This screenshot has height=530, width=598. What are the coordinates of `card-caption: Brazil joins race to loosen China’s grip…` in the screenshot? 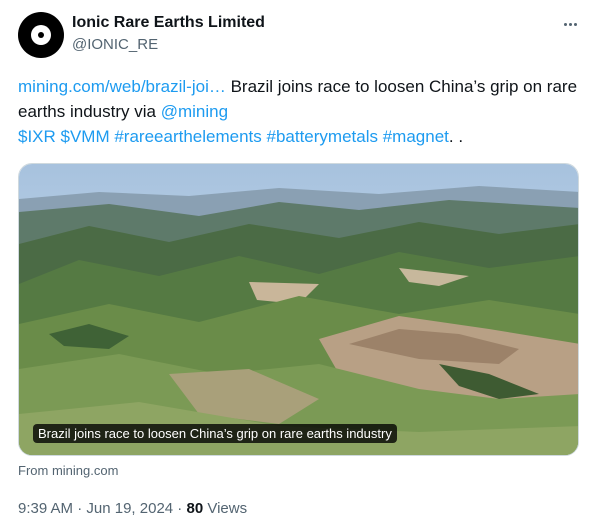 It's located at (215, 433).